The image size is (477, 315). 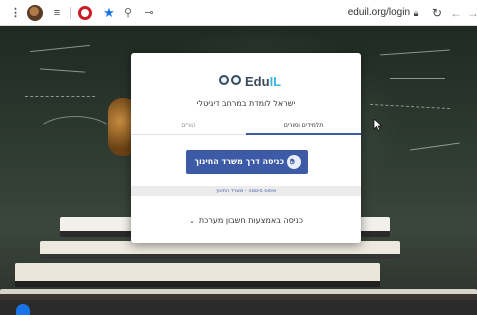 I want to click on reload-icon: ↻, so click(x=437, y=13).